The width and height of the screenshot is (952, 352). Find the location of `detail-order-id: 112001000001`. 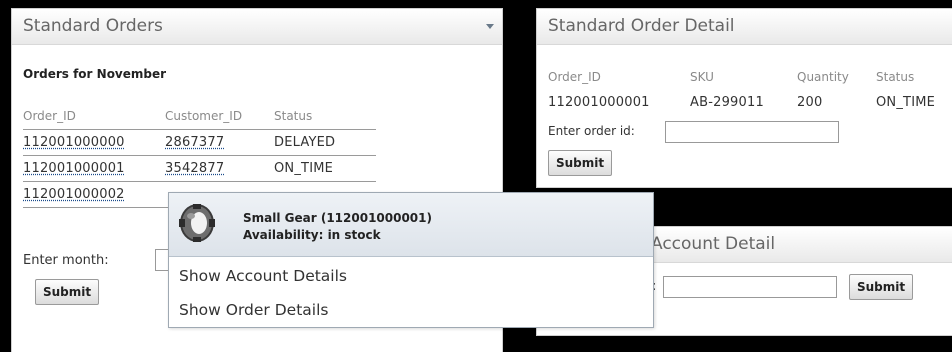

detail-order-id: 112001000001 is located at coordinates (599, 102).